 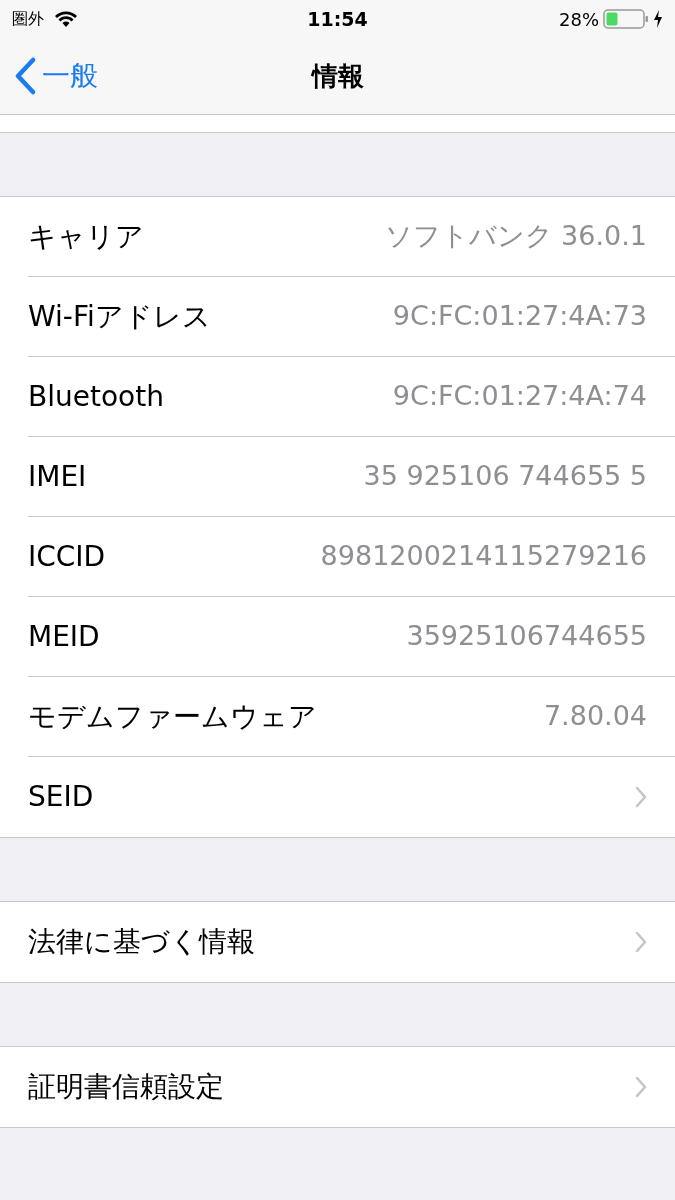 I want to click on wifi-icon, so click(x=66, y=19).